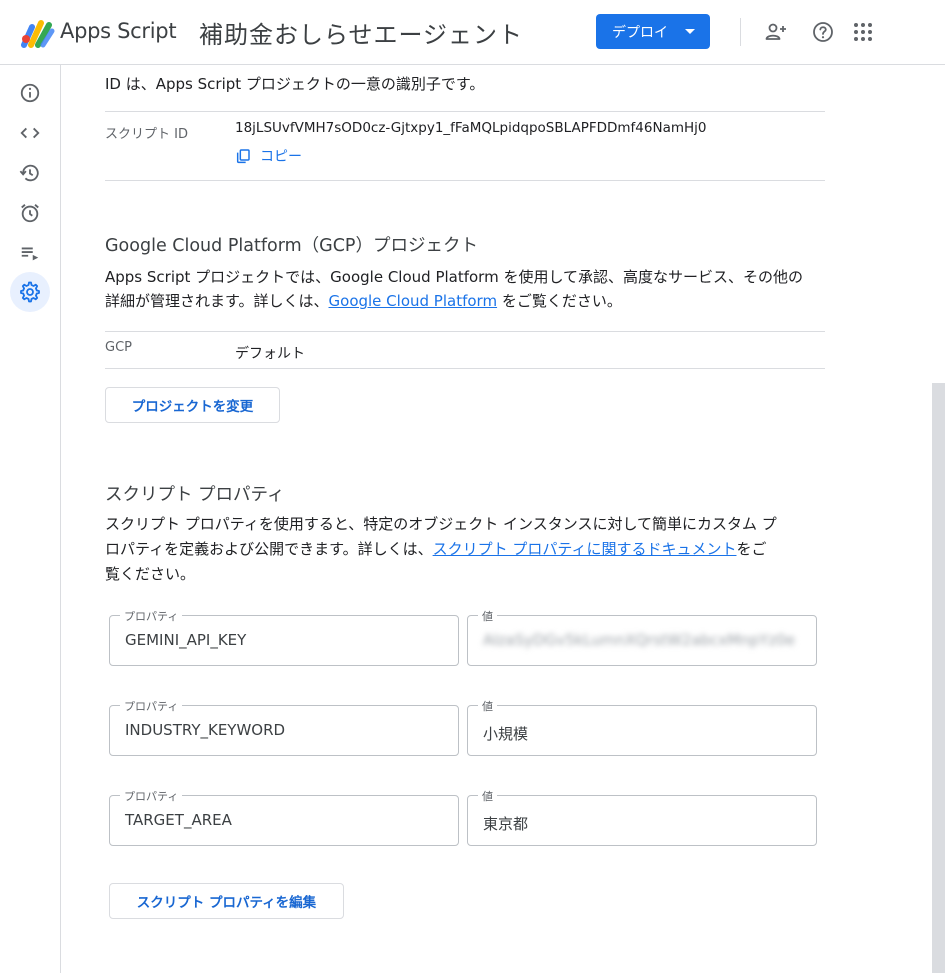  Describe the element at coordinates (295, 84) in the screenshot. I see `ids-description: ID は、Apps Script プロジェクトの一意の識別子です。` at that location.